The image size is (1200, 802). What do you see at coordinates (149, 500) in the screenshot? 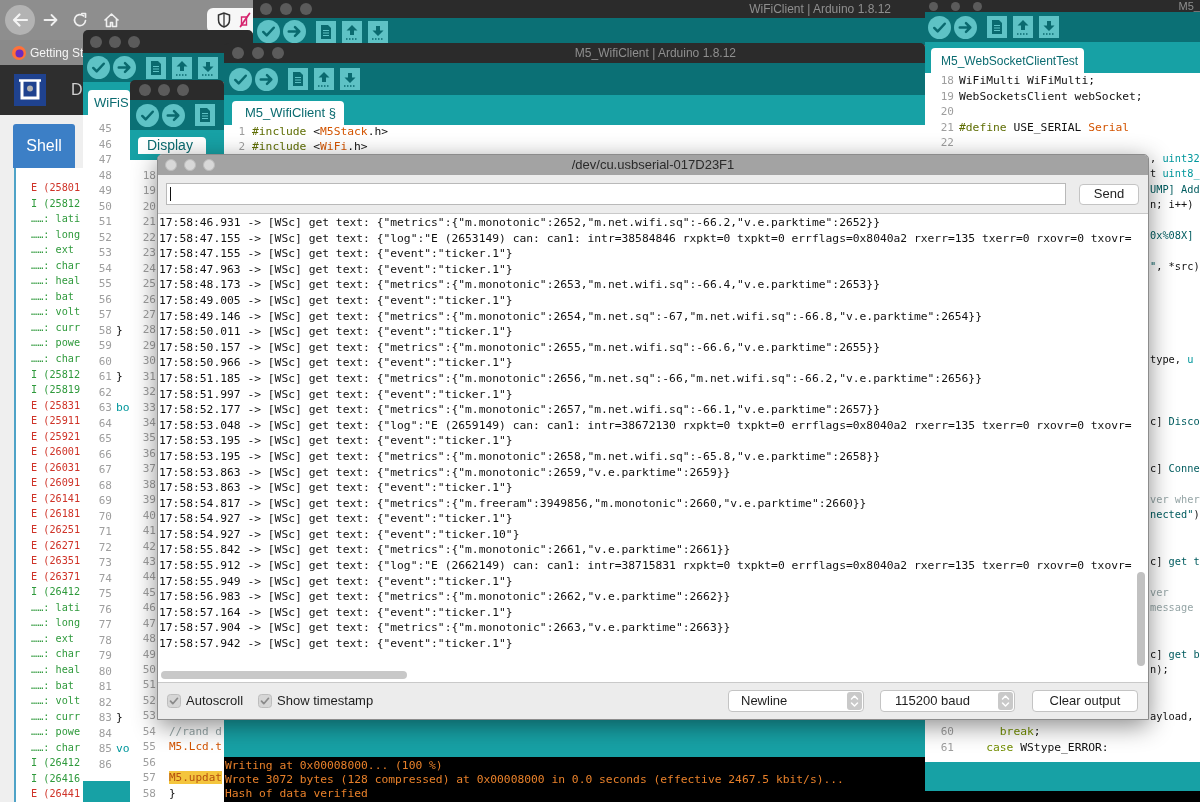
I see `line-number: 39` at bounding box center [149, 500].